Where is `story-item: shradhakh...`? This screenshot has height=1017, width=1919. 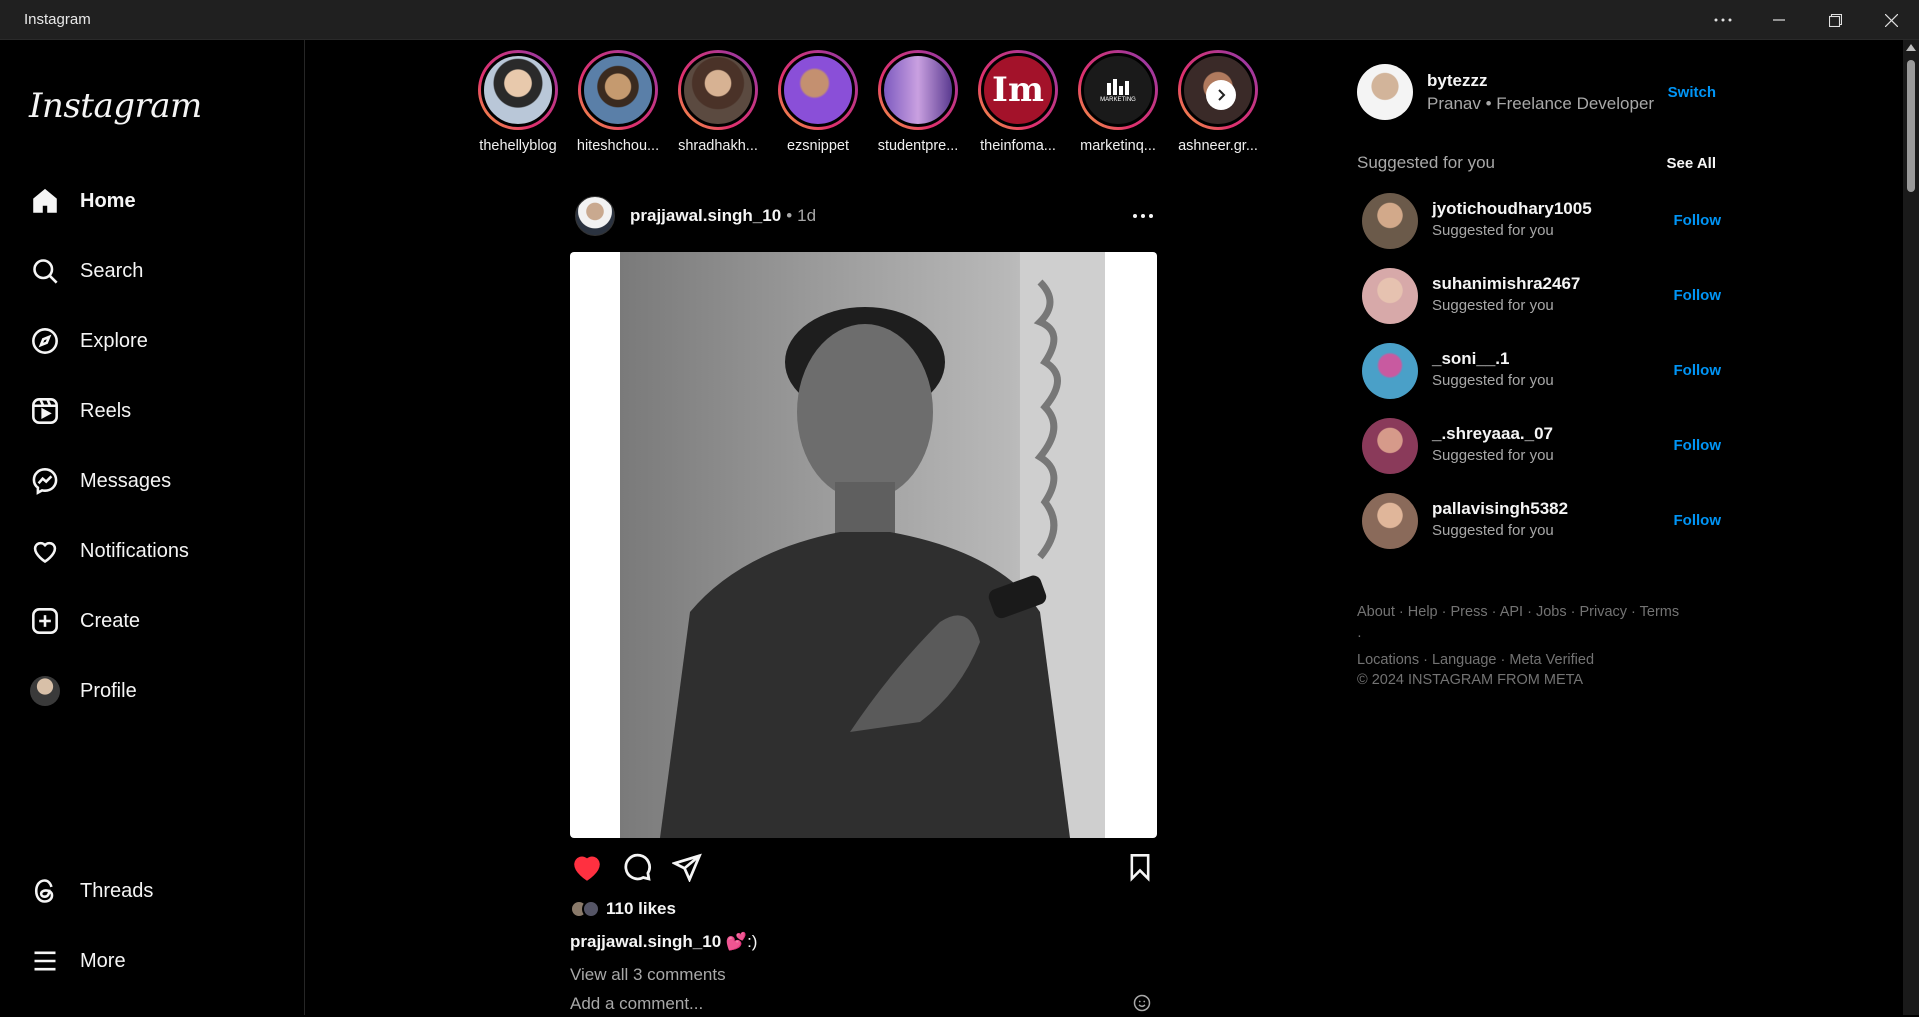
story-item: shradhakh... is located at coordinates (718, 102).